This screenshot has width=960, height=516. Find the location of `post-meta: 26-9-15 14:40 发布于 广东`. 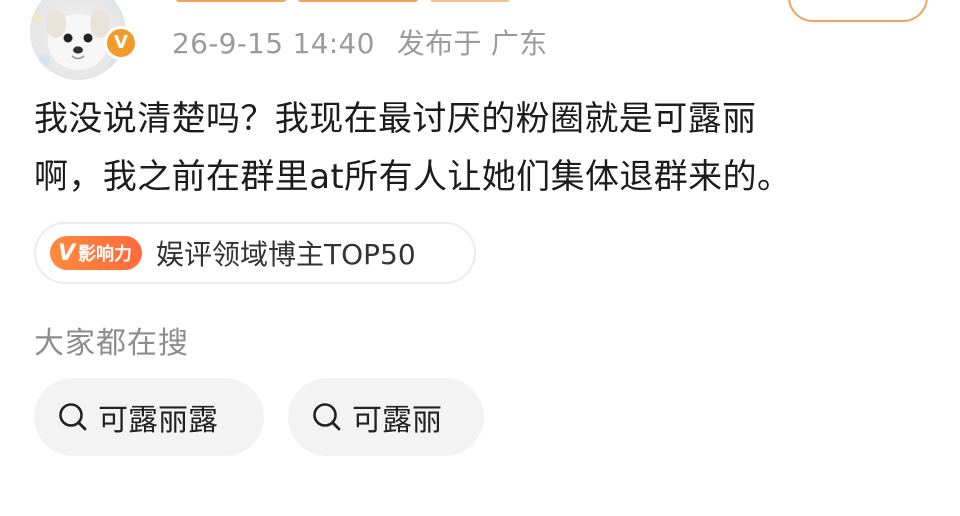

post-meta: 26-9-15 14:40 发布于 广东 is located at coordinates (359, 42).